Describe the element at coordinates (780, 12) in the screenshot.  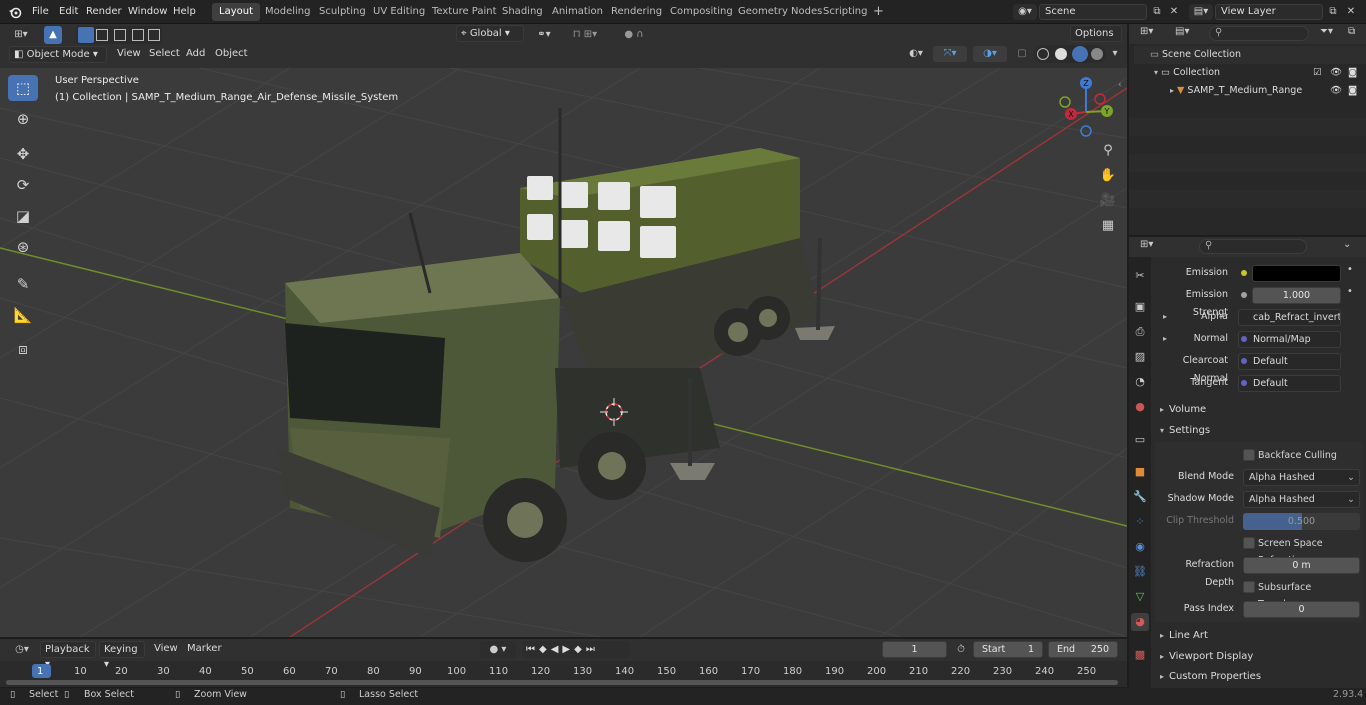
I see `tab-geometry-nodes: Geometry Nodes` at that location.